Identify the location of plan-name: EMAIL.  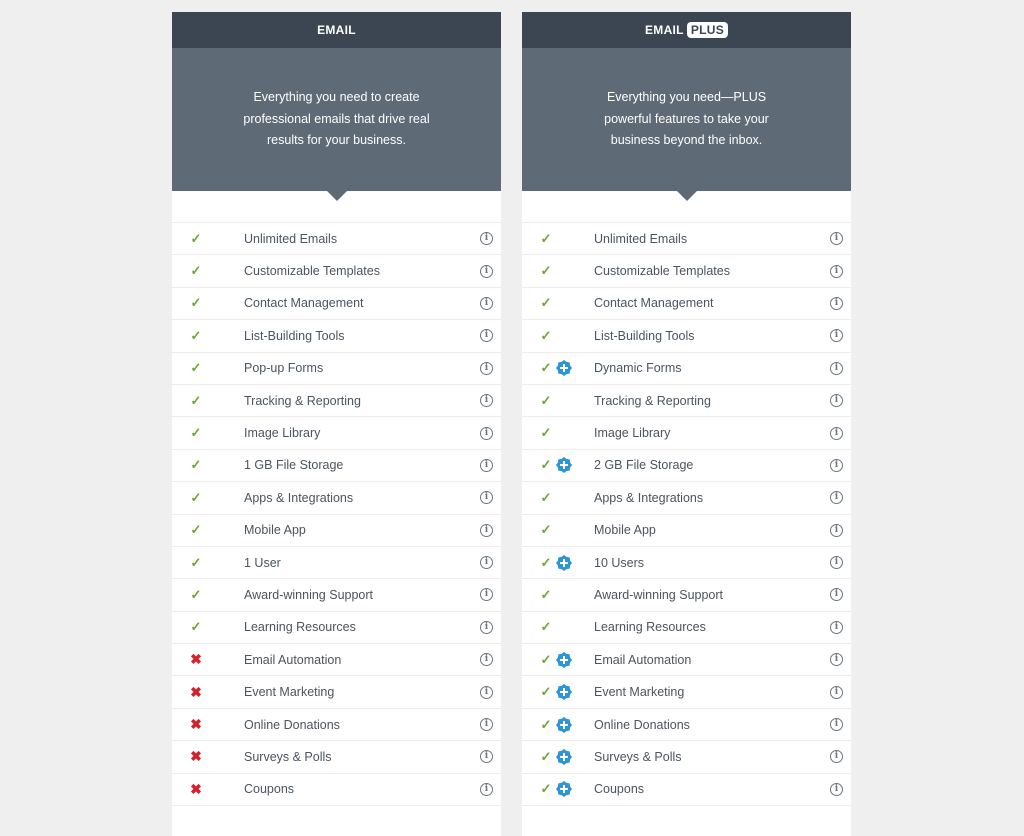
(336, 30).